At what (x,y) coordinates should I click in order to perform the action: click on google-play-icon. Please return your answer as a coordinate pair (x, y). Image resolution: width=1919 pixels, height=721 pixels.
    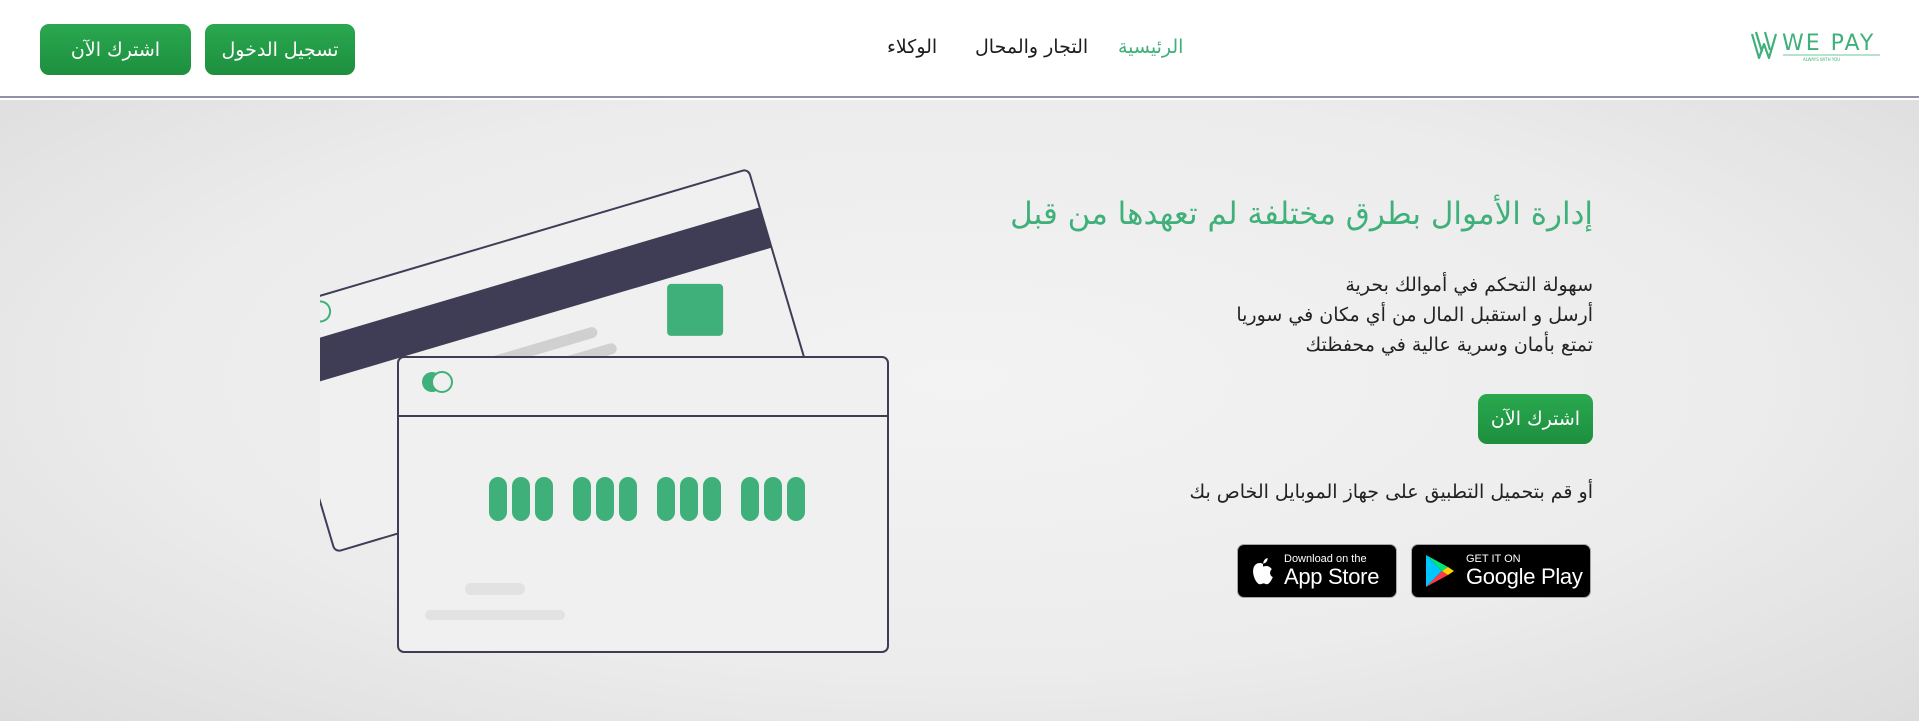
    Looking at the image, I should click on (1440, 571).